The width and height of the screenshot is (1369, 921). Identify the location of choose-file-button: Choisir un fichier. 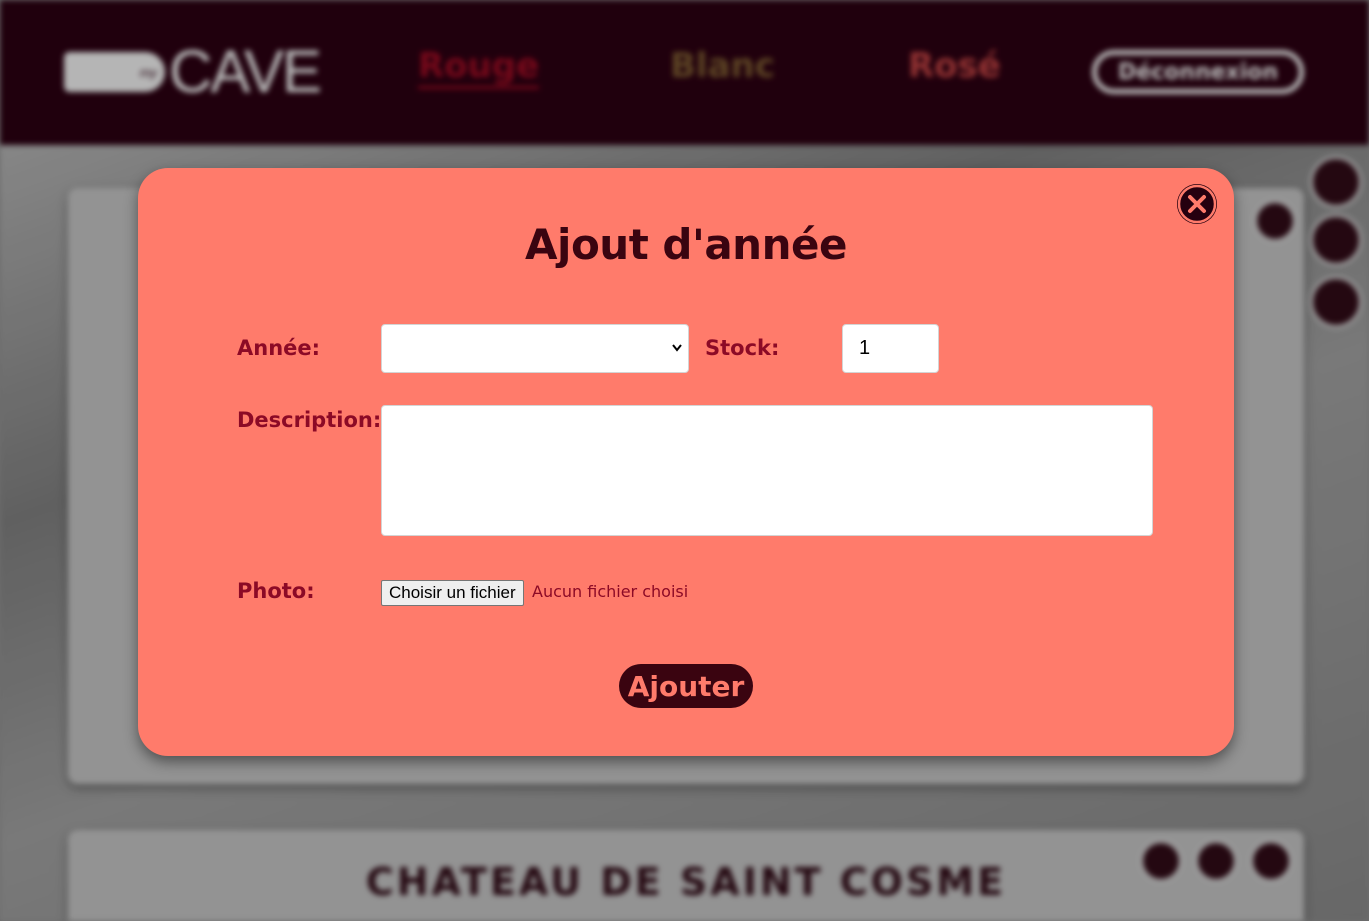
(452, 593).